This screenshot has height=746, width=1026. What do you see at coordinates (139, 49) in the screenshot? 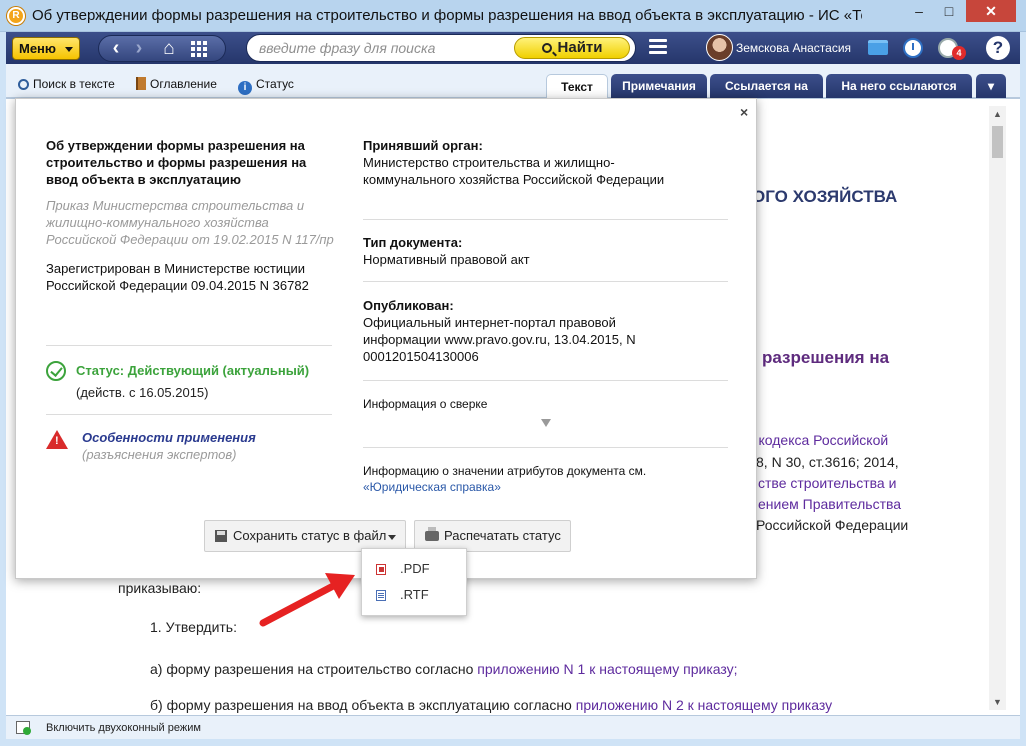
I see `forward-arrow-icon: ›` at bounding box center [139, 49].